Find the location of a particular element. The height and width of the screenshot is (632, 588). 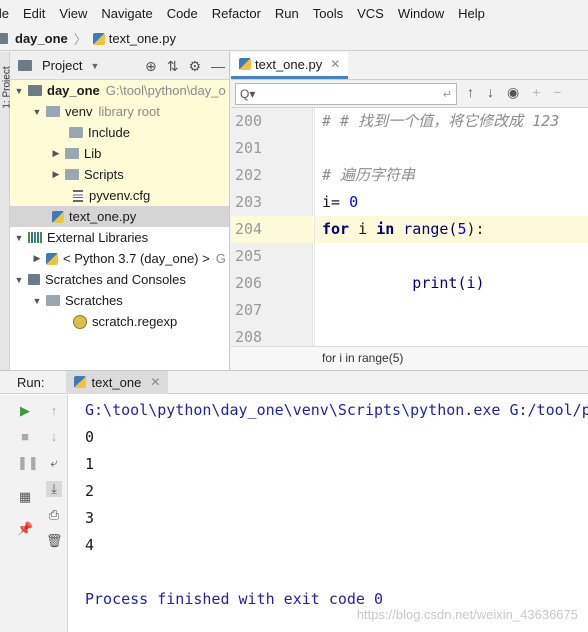

line-number: 201 is located at coordinates (249, 148).